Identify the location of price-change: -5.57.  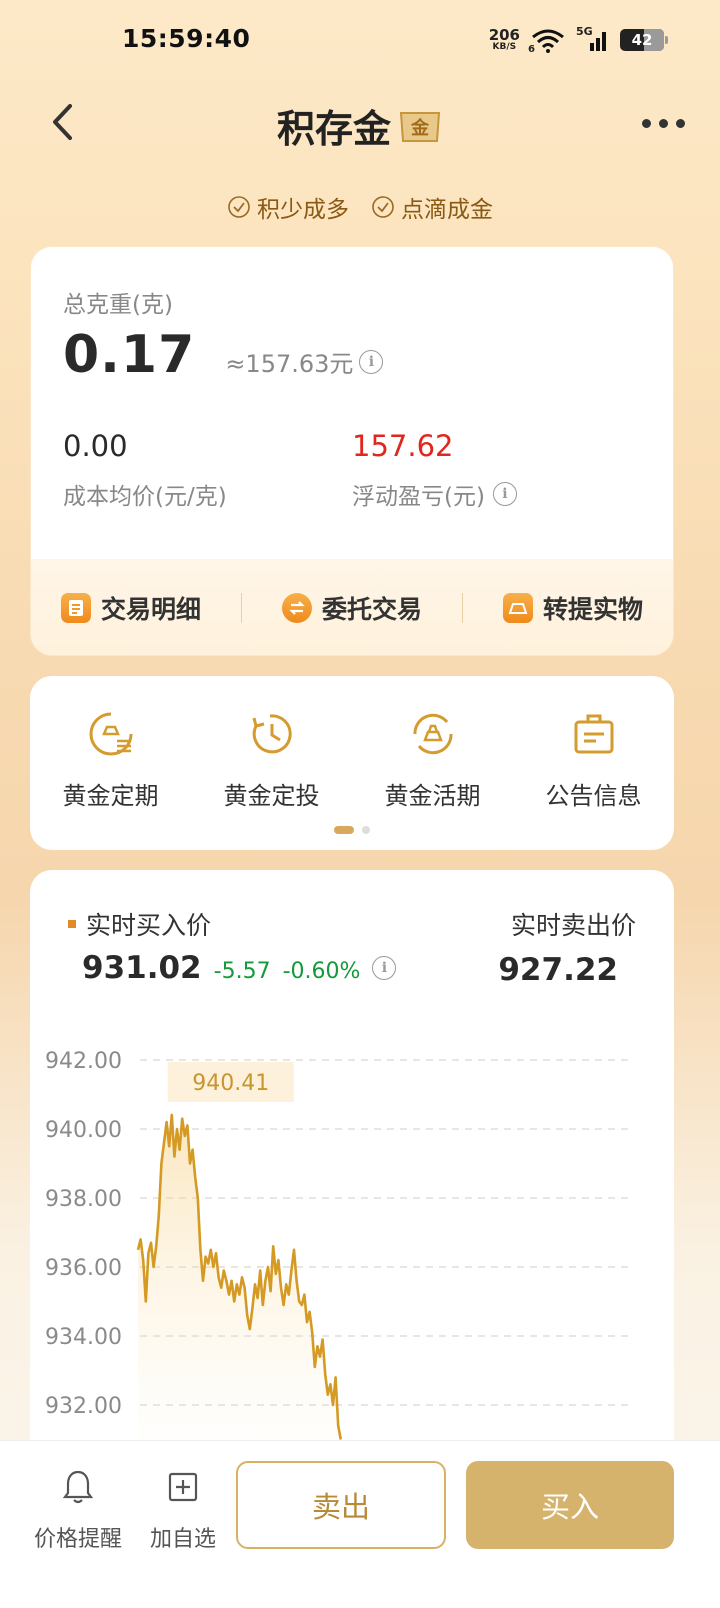
(242, 971).